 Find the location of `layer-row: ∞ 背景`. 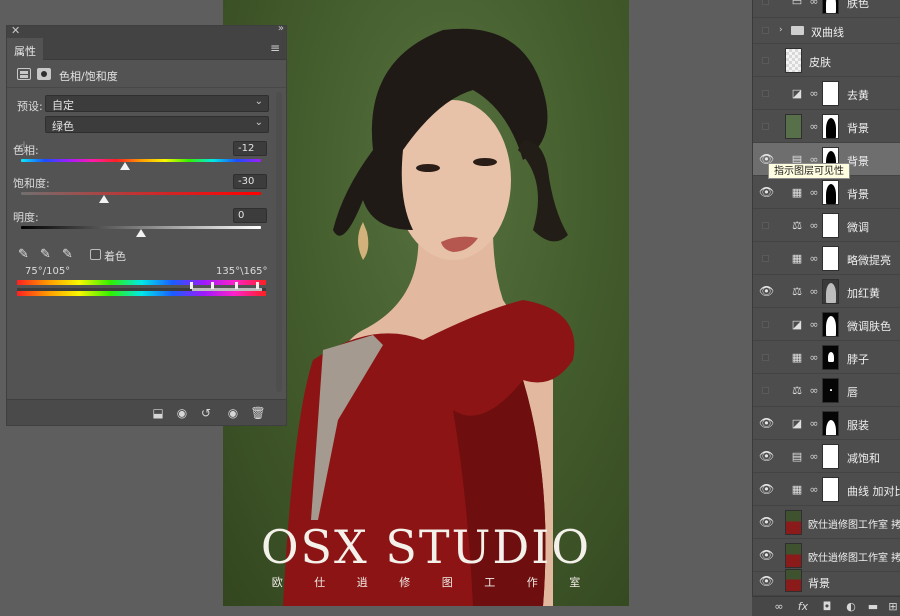

layer-row: ∞ 背景 is located at coordinates (826, 126).